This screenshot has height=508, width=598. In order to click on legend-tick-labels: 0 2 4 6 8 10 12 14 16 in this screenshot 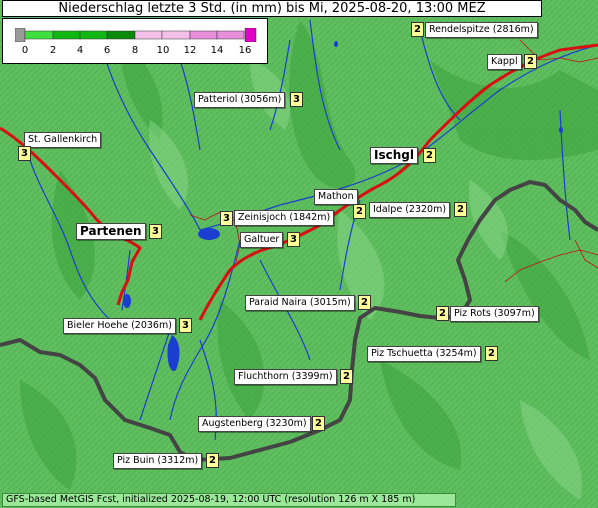, I will do `click(136, 52)`.